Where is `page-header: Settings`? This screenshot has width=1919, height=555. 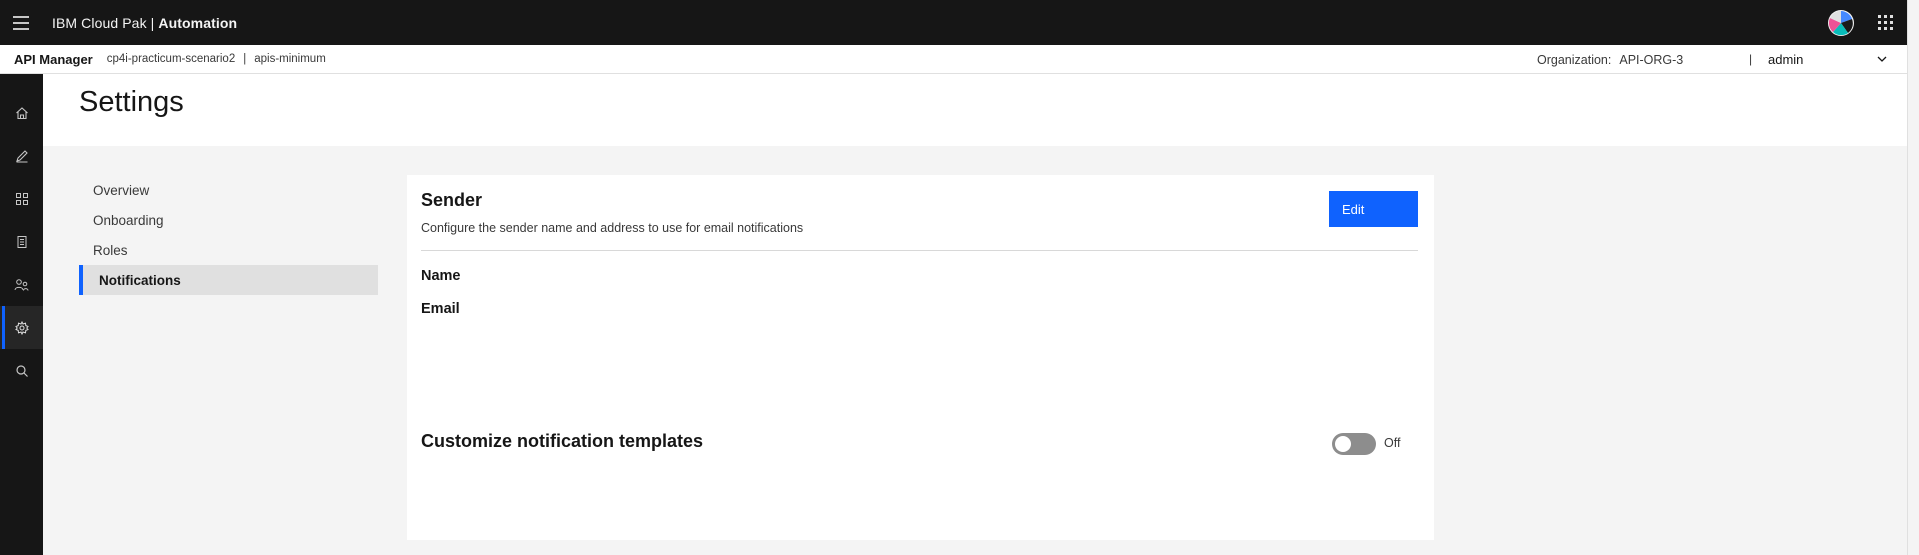 page-header: Settings is located at coordinates (975, 110).